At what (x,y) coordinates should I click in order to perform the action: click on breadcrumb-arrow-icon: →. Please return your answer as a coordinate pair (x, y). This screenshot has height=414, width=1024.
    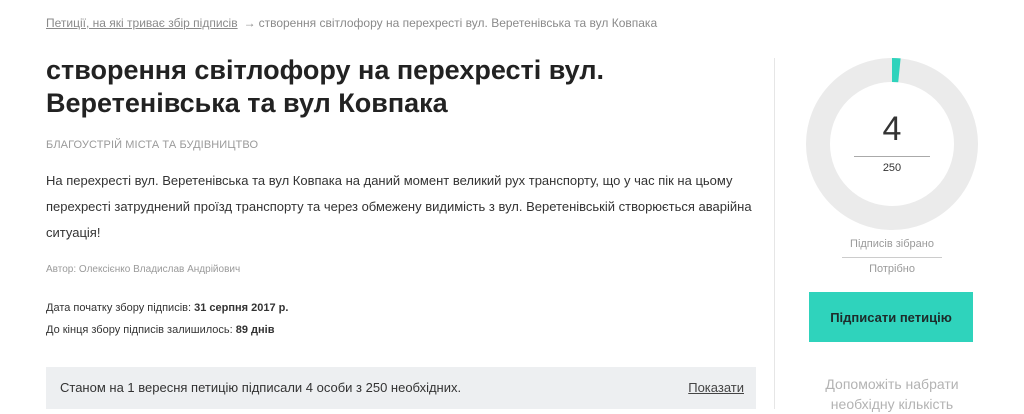
    Looking at the image, I should click on (249, 23).